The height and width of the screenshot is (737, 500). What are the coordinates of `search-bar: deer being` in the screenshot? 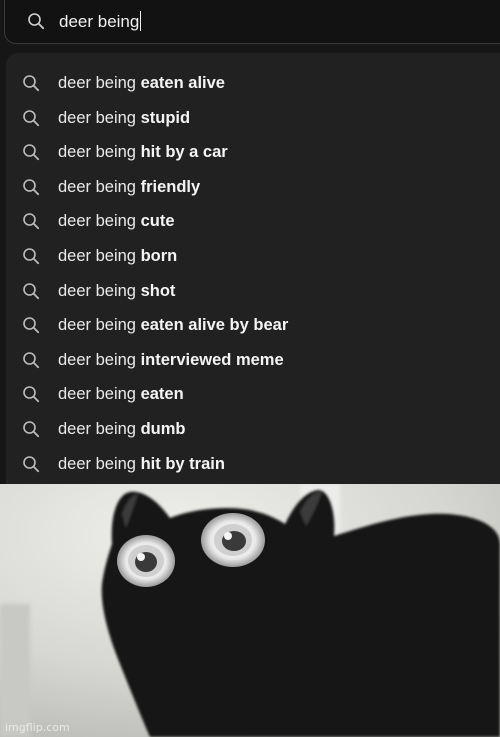 It's located at (252, 22).